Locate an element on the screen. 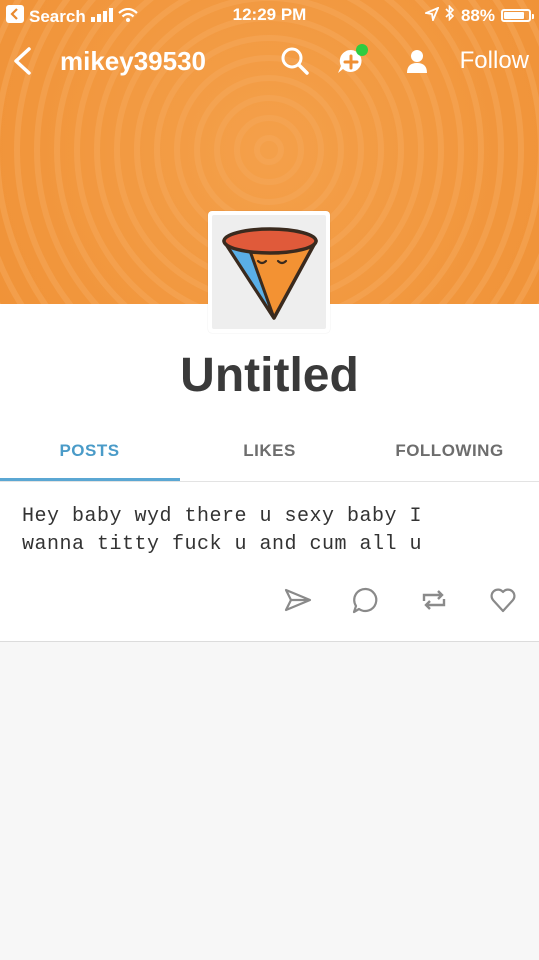 The height and width of the screenshot is (960, 539). blog-title: Untitled is located at coordinates (269, 375).